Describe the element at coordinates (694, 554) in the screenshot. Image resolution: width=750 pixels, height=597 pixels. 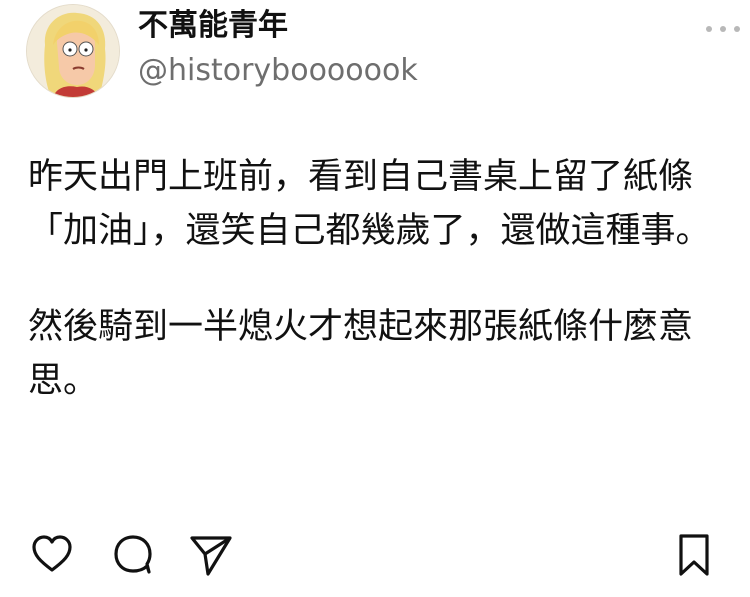
I see `bookmark-icon` at that location.